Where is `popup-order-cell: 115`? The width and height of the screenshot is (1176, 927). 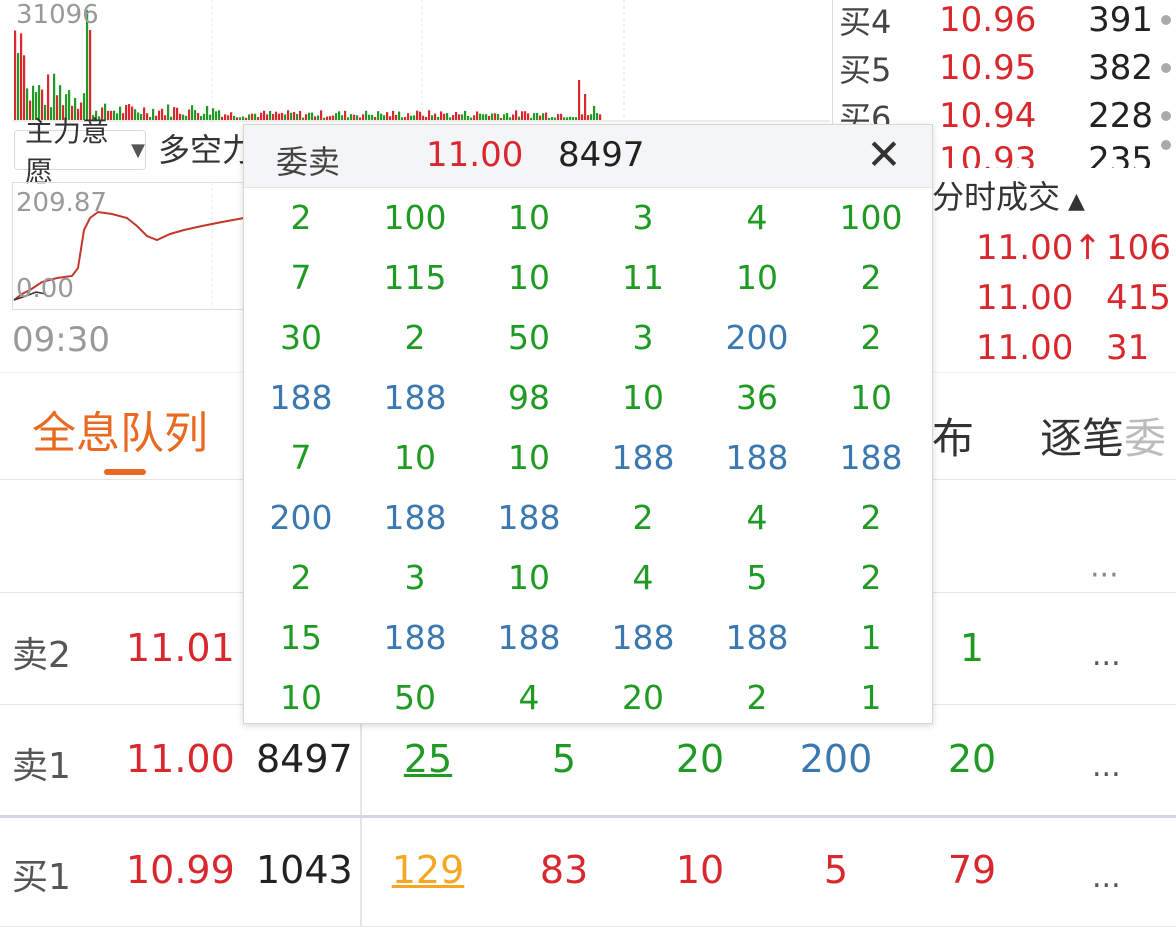 popup-order-cell: 115 is located at coordinates (415, 277).